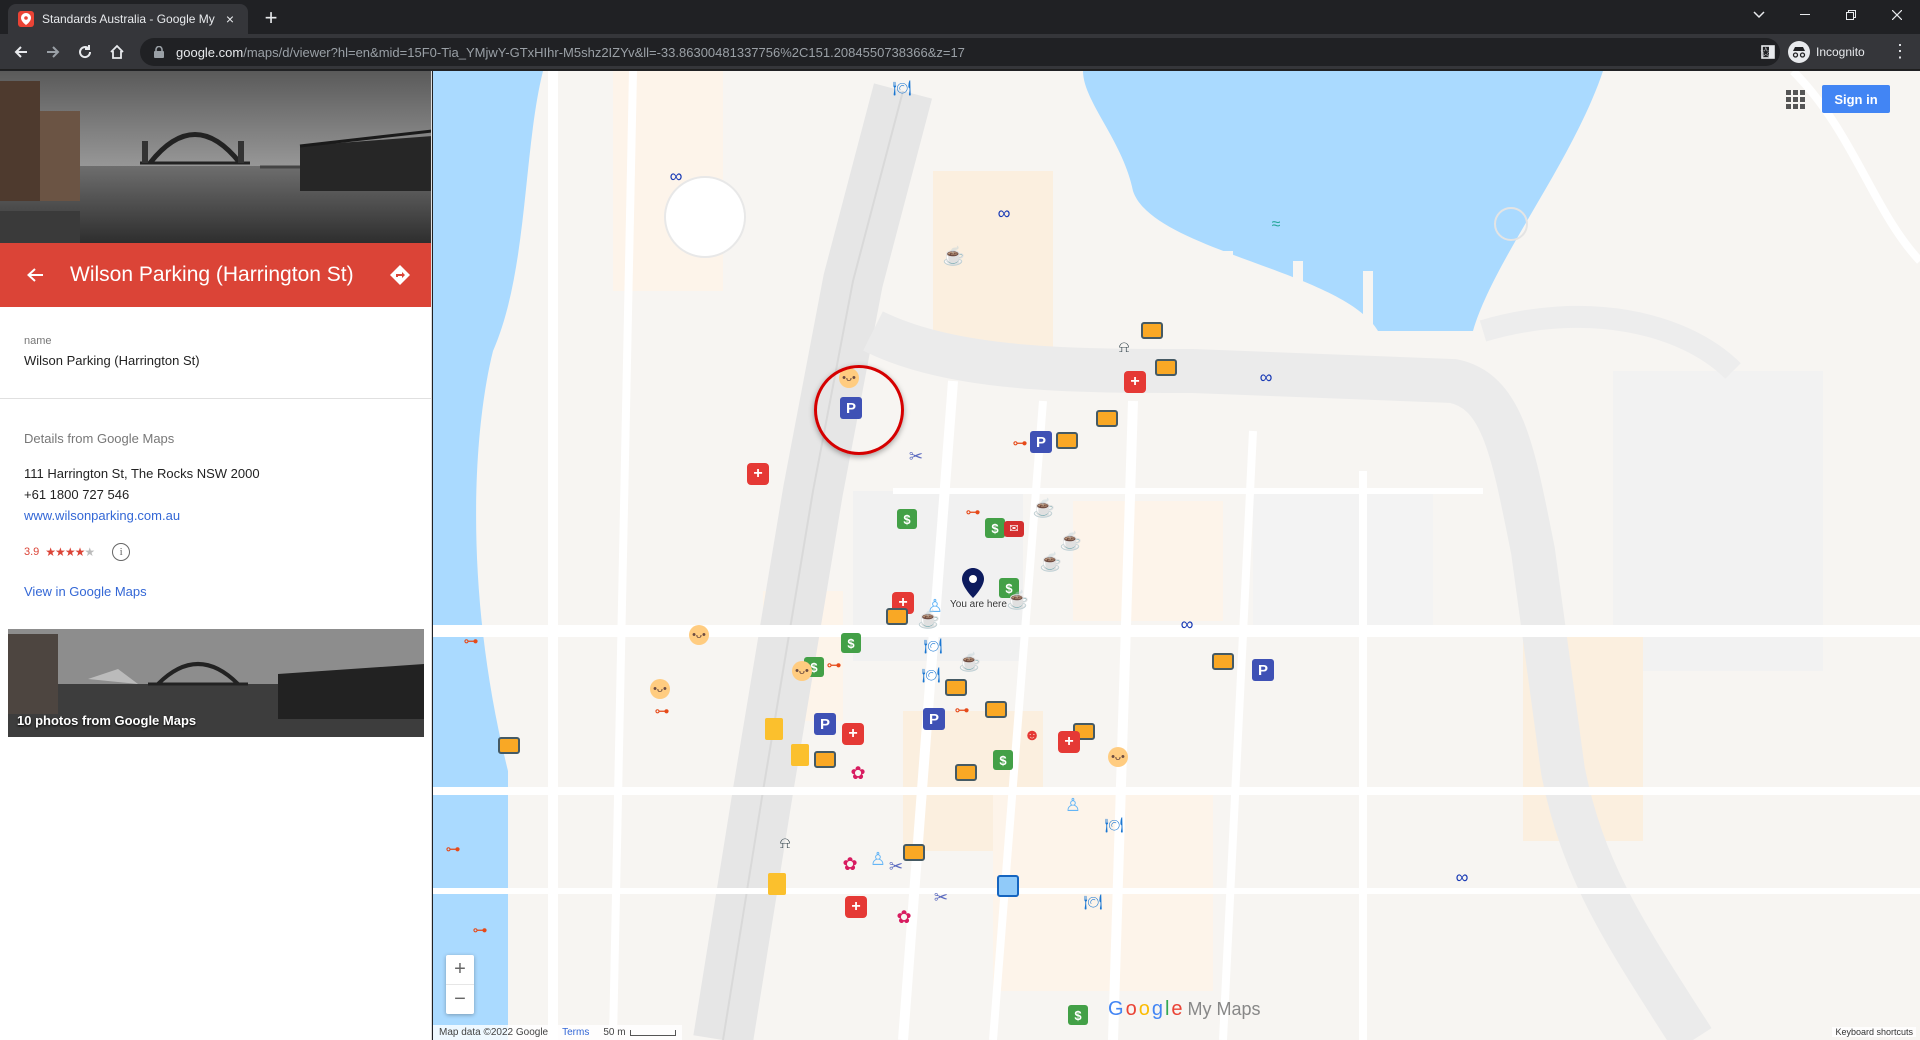 This screenshot has height=1040, width=1920. Describe the element at coordinates (271, 19) in the screenshot. I see `new-tab-button: +` at that location.